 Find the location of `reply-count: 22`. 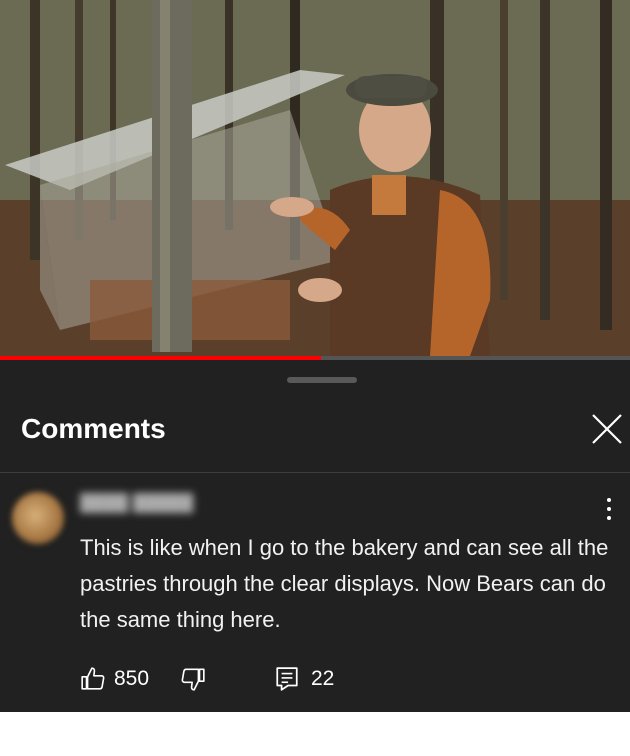

reply-count: 22 is located at coordinates (323, 678).